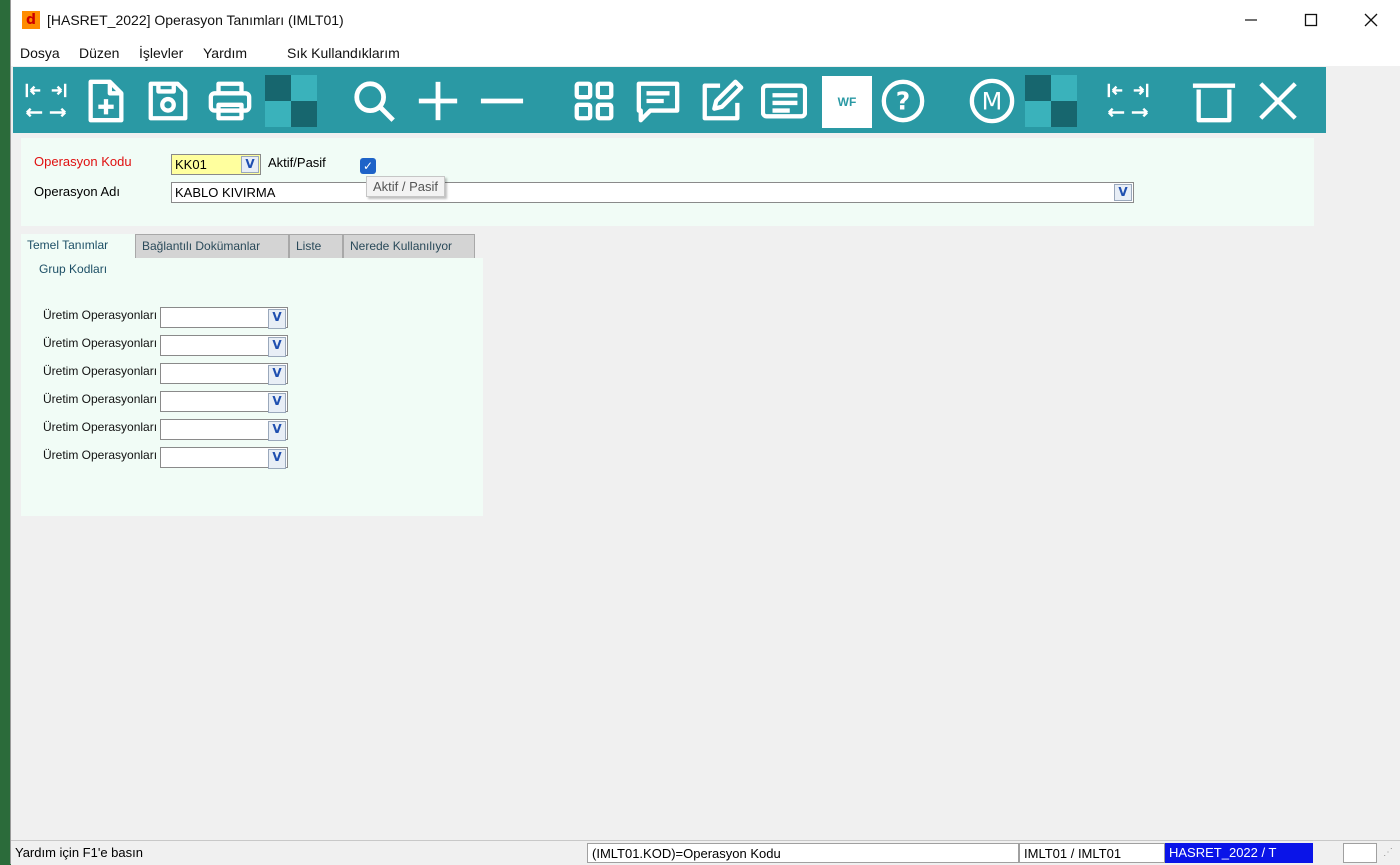  Describe the element at coordinates (252, 387) in the screenshot. I see `grup-kodlari-panel` at that location.